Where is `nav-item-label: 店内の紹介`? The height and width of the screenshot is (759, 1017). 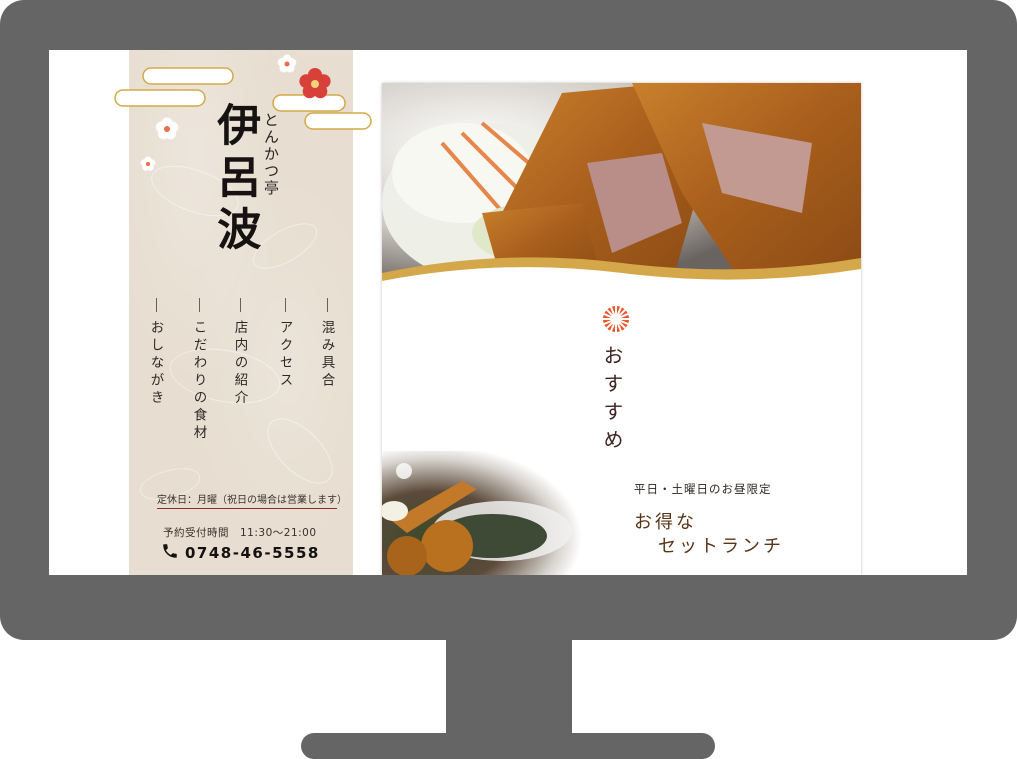 nav-item-label: 店内の紹介 is located at coordinates (239, 364).